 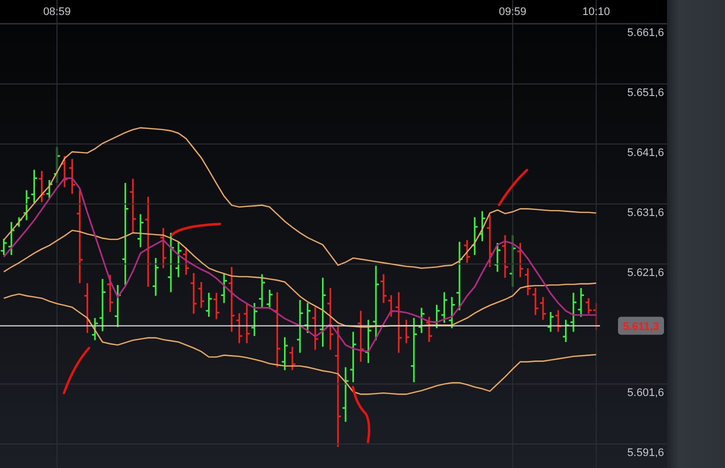 What do you see at coordinates (512, 12) in the screenshot?
I see `time-label: 09:59` at bounding box center [512, 12].